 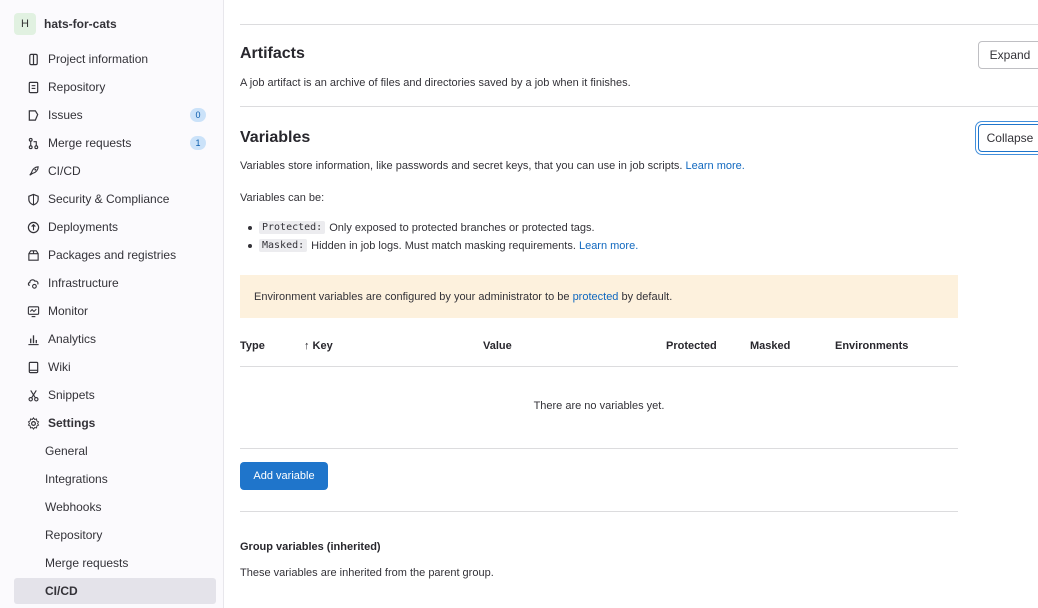 What do you see at coordinates (115, 451) in the screenshot?
I see `settings-subitem-general: General` at bounding box center [115, 451].